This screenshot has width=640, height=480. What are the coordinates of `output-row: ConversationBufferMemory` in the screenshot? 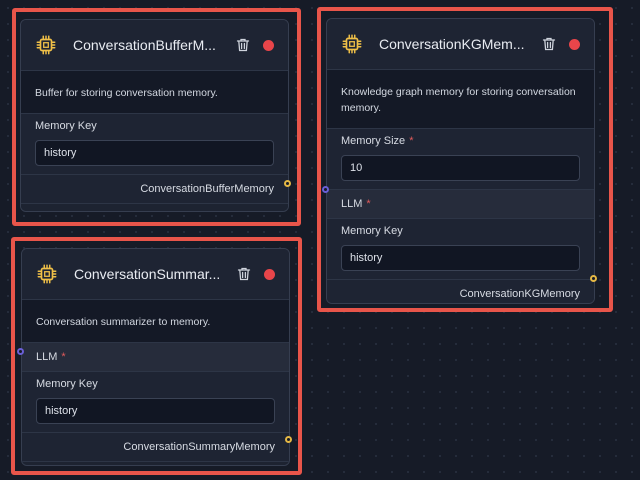 It's located at (154, 189).